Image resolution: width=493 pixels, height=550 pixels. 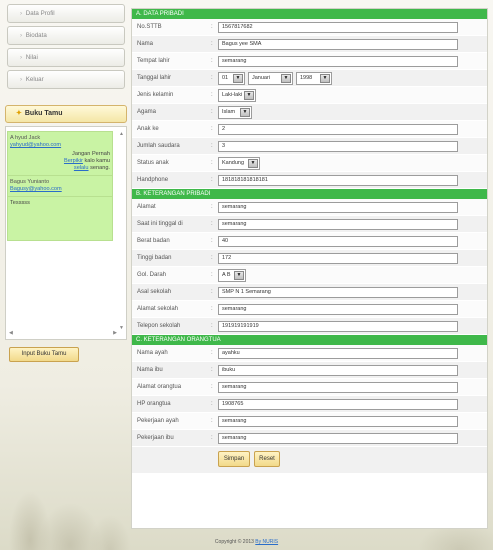 I want to click on footer: Copyright © 2013 By NURIS, so click(x=246, y=542).